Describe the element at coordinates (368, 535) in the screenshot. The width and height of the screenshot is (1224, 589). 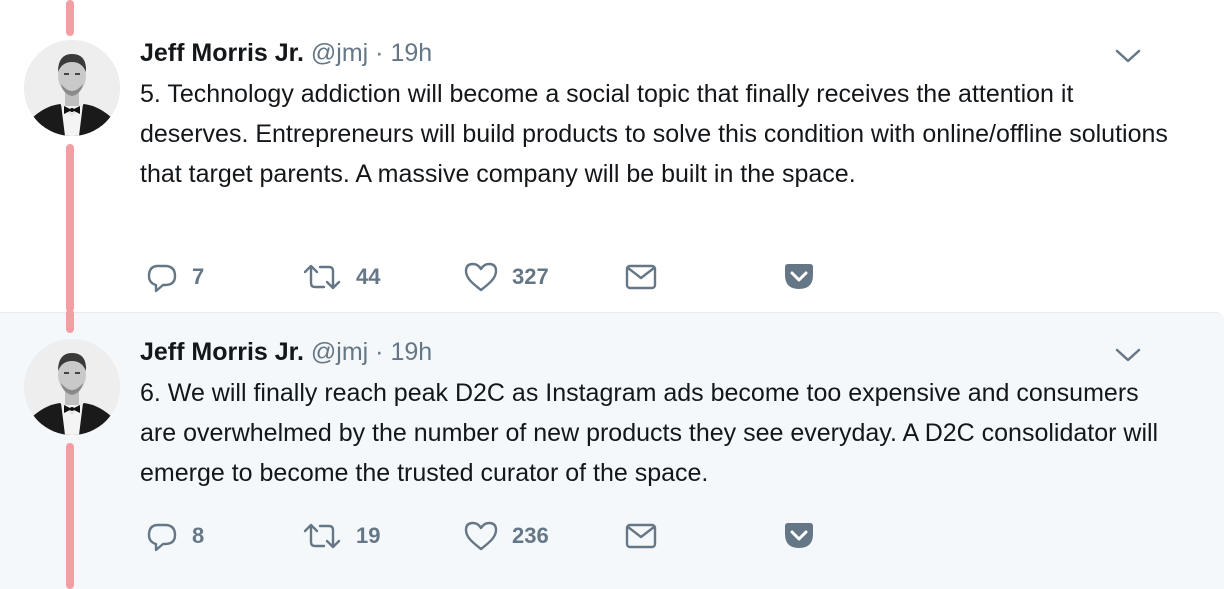
I see `retweet-count: 19` at that location.